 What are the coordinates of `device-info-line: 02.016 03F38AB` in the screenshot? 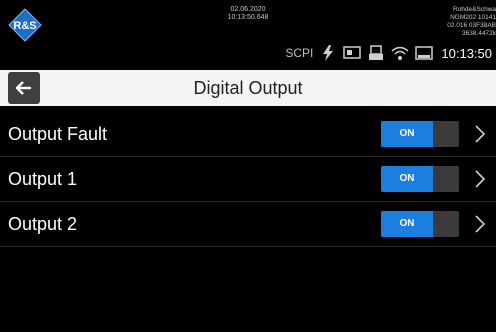 It's located at (471, 25).